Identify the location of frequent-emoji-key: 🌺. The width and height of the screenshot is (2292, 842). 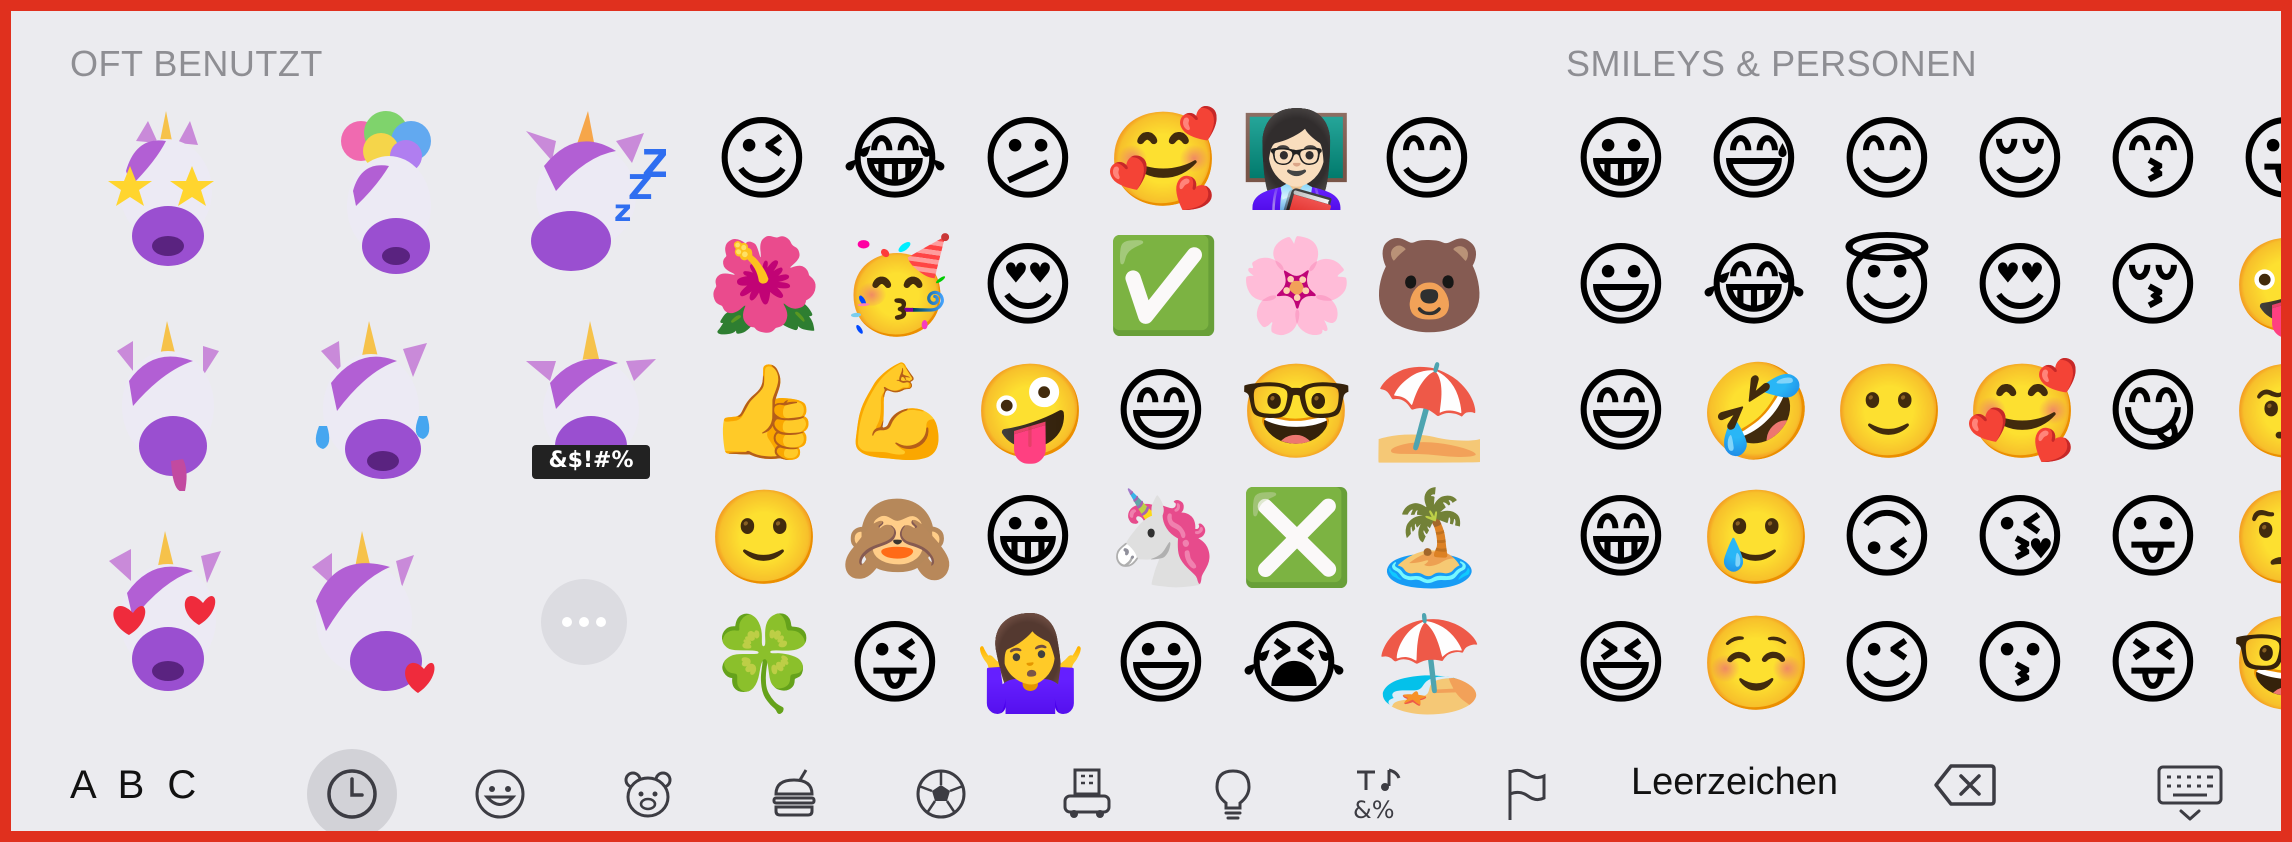
(764, 286).